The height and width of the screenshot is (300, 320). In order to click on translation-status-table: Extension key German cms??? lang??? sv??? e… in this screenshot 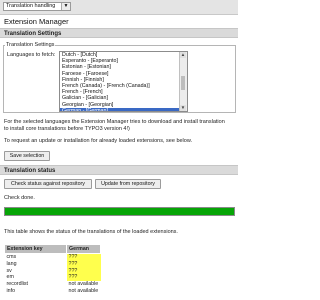, I will do `click(52, 269)`.